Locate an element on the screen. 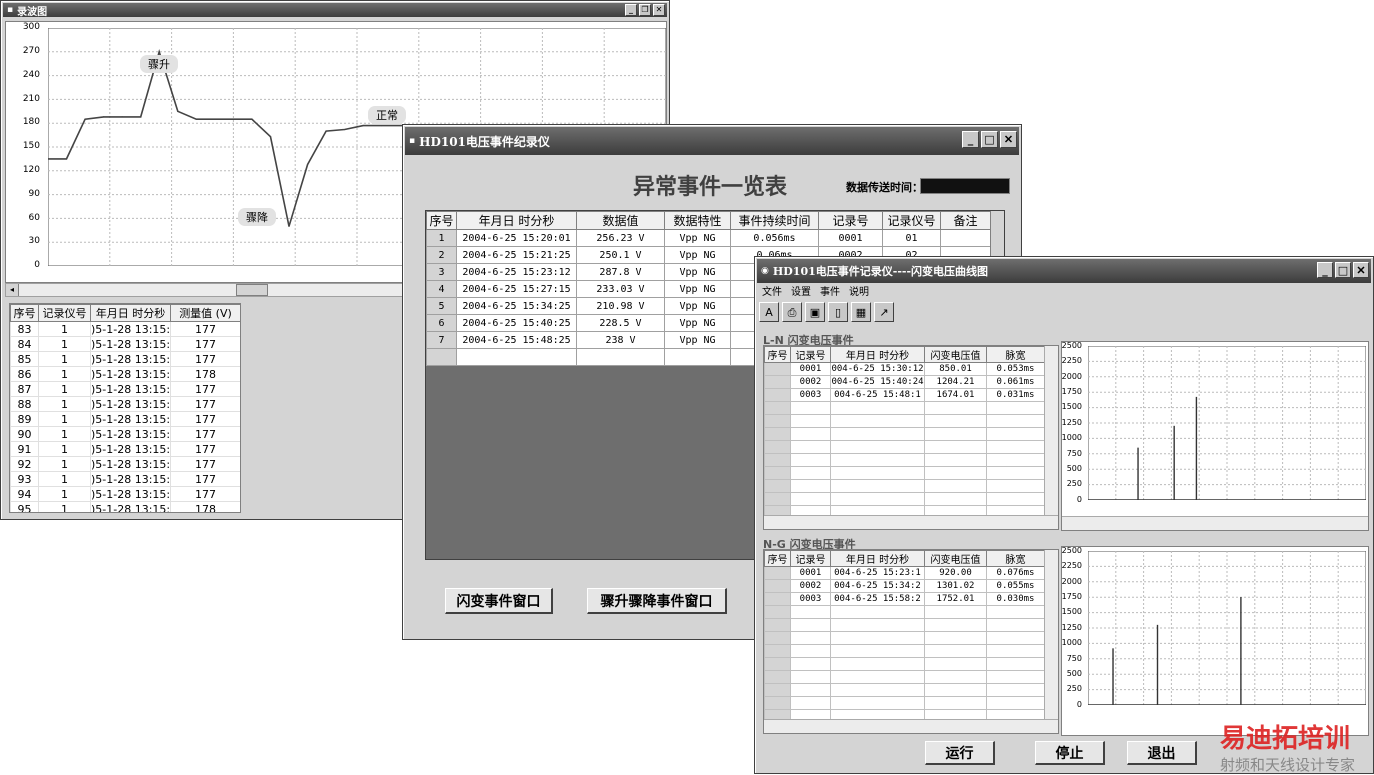 Image resolution: width=1374 pixels, height=775 pixels. table-row: 89 1)5-1-28 13:15: 177 is located at coordinates (125, 419).